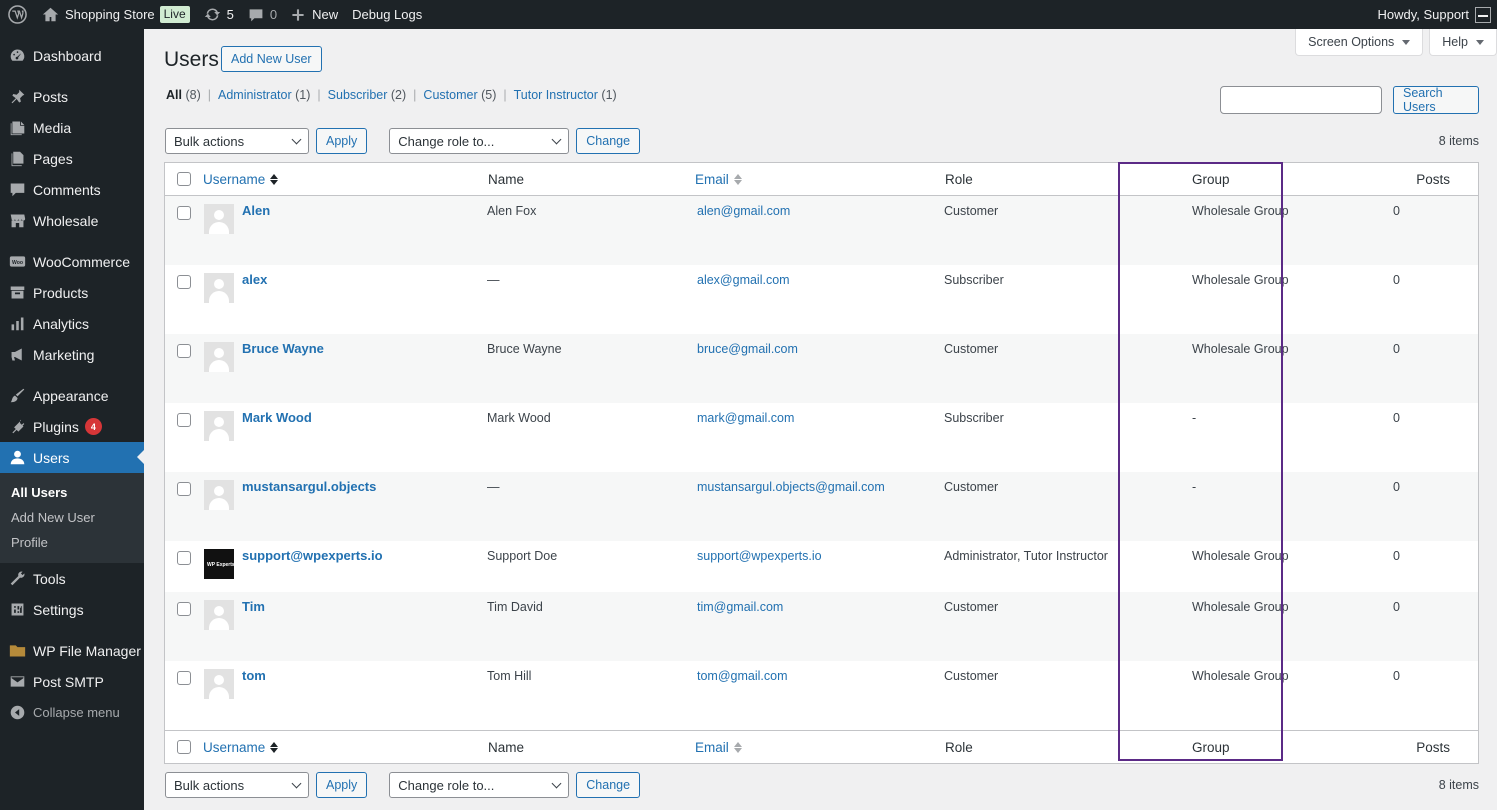 The image size is (1497, 810). Describe the element at coordinates (17, 427) in the screenshot. I see `plug-icon-wrap` at that location.